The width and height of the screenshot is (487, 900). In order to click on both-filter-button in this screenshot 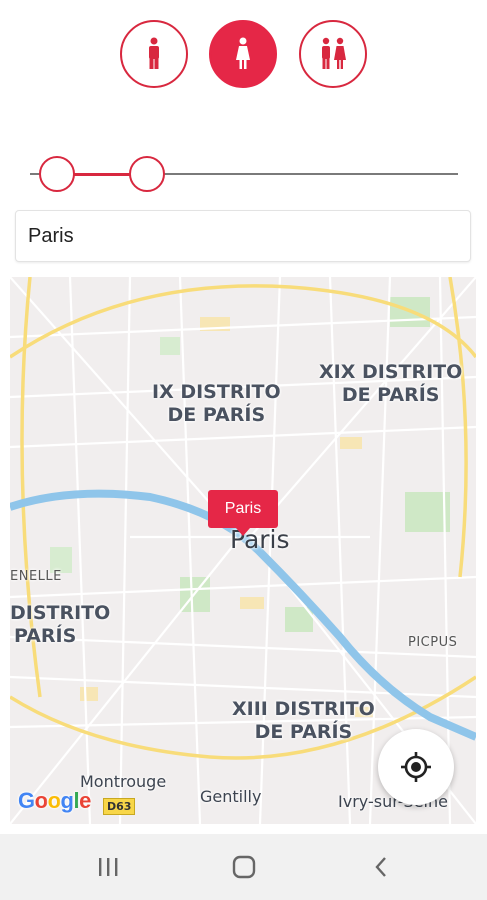, I will do `click(333, 54)`.